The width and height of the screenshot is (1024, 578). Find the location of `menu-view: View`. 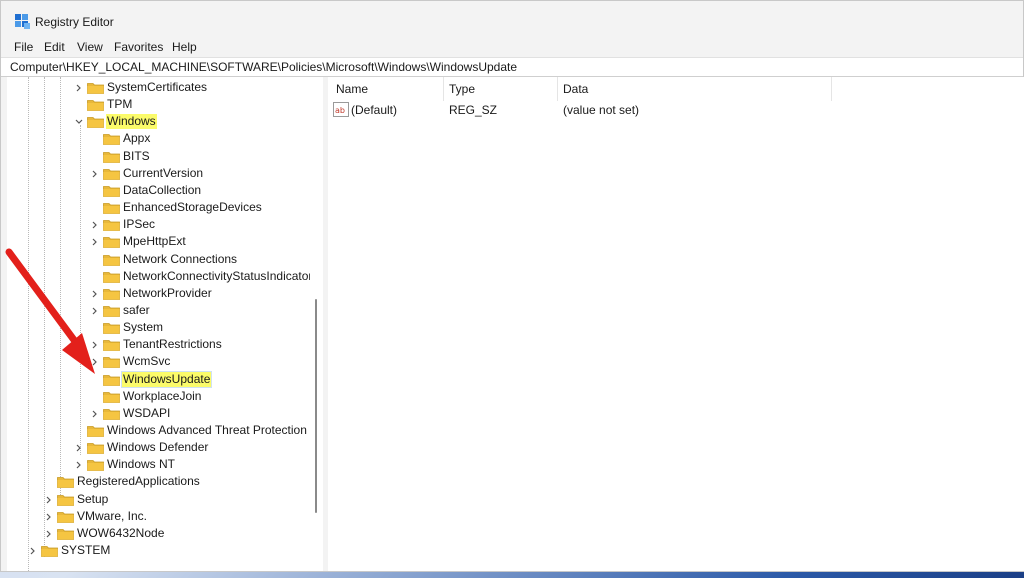

menu-view: View is located at coordinates (90, 47).